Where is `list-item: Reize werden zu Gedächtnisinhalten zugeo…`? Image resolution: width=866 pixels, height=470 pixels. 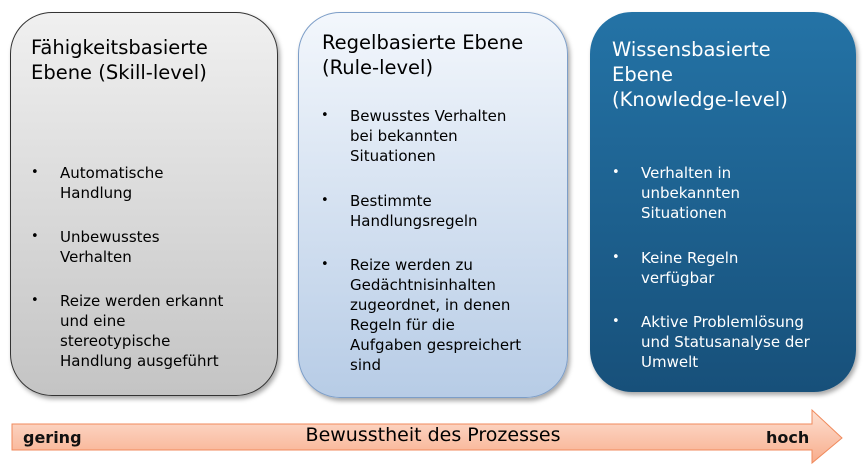
list-item: Reize werden zu Gedächtnisinhalten zugeo… is located at coordinates (436, 315).